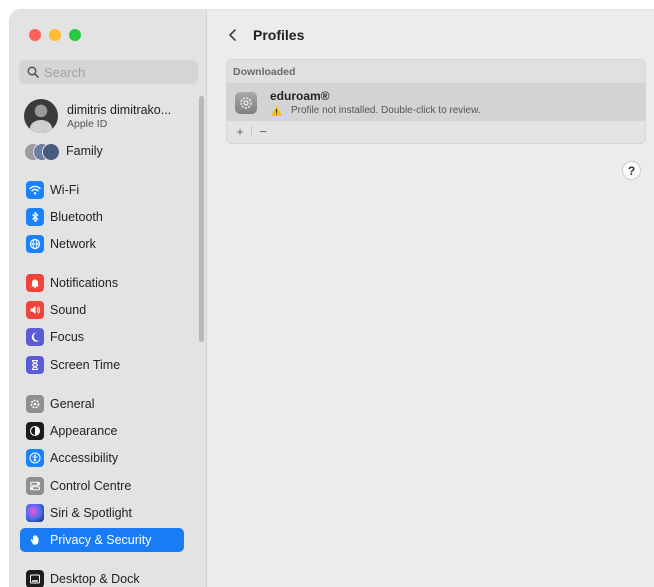 This screenshot has height=587, width=654. Describe the element at coordinates (87, 123) in the screenshot. I see `profile-subtitle: Apple ID` at that location.